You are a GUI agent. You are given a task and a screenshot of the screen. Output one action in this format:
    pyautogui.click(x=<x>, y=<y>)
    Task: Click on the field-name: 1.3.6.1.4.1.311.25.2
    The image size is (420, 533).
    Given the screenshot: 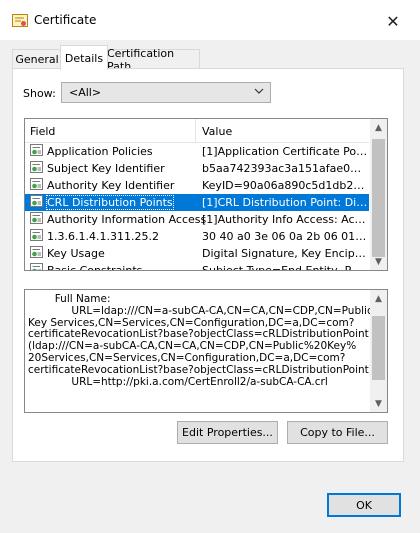 What is the action you would take?
    pyautogui.click(x=103, y=236)
    